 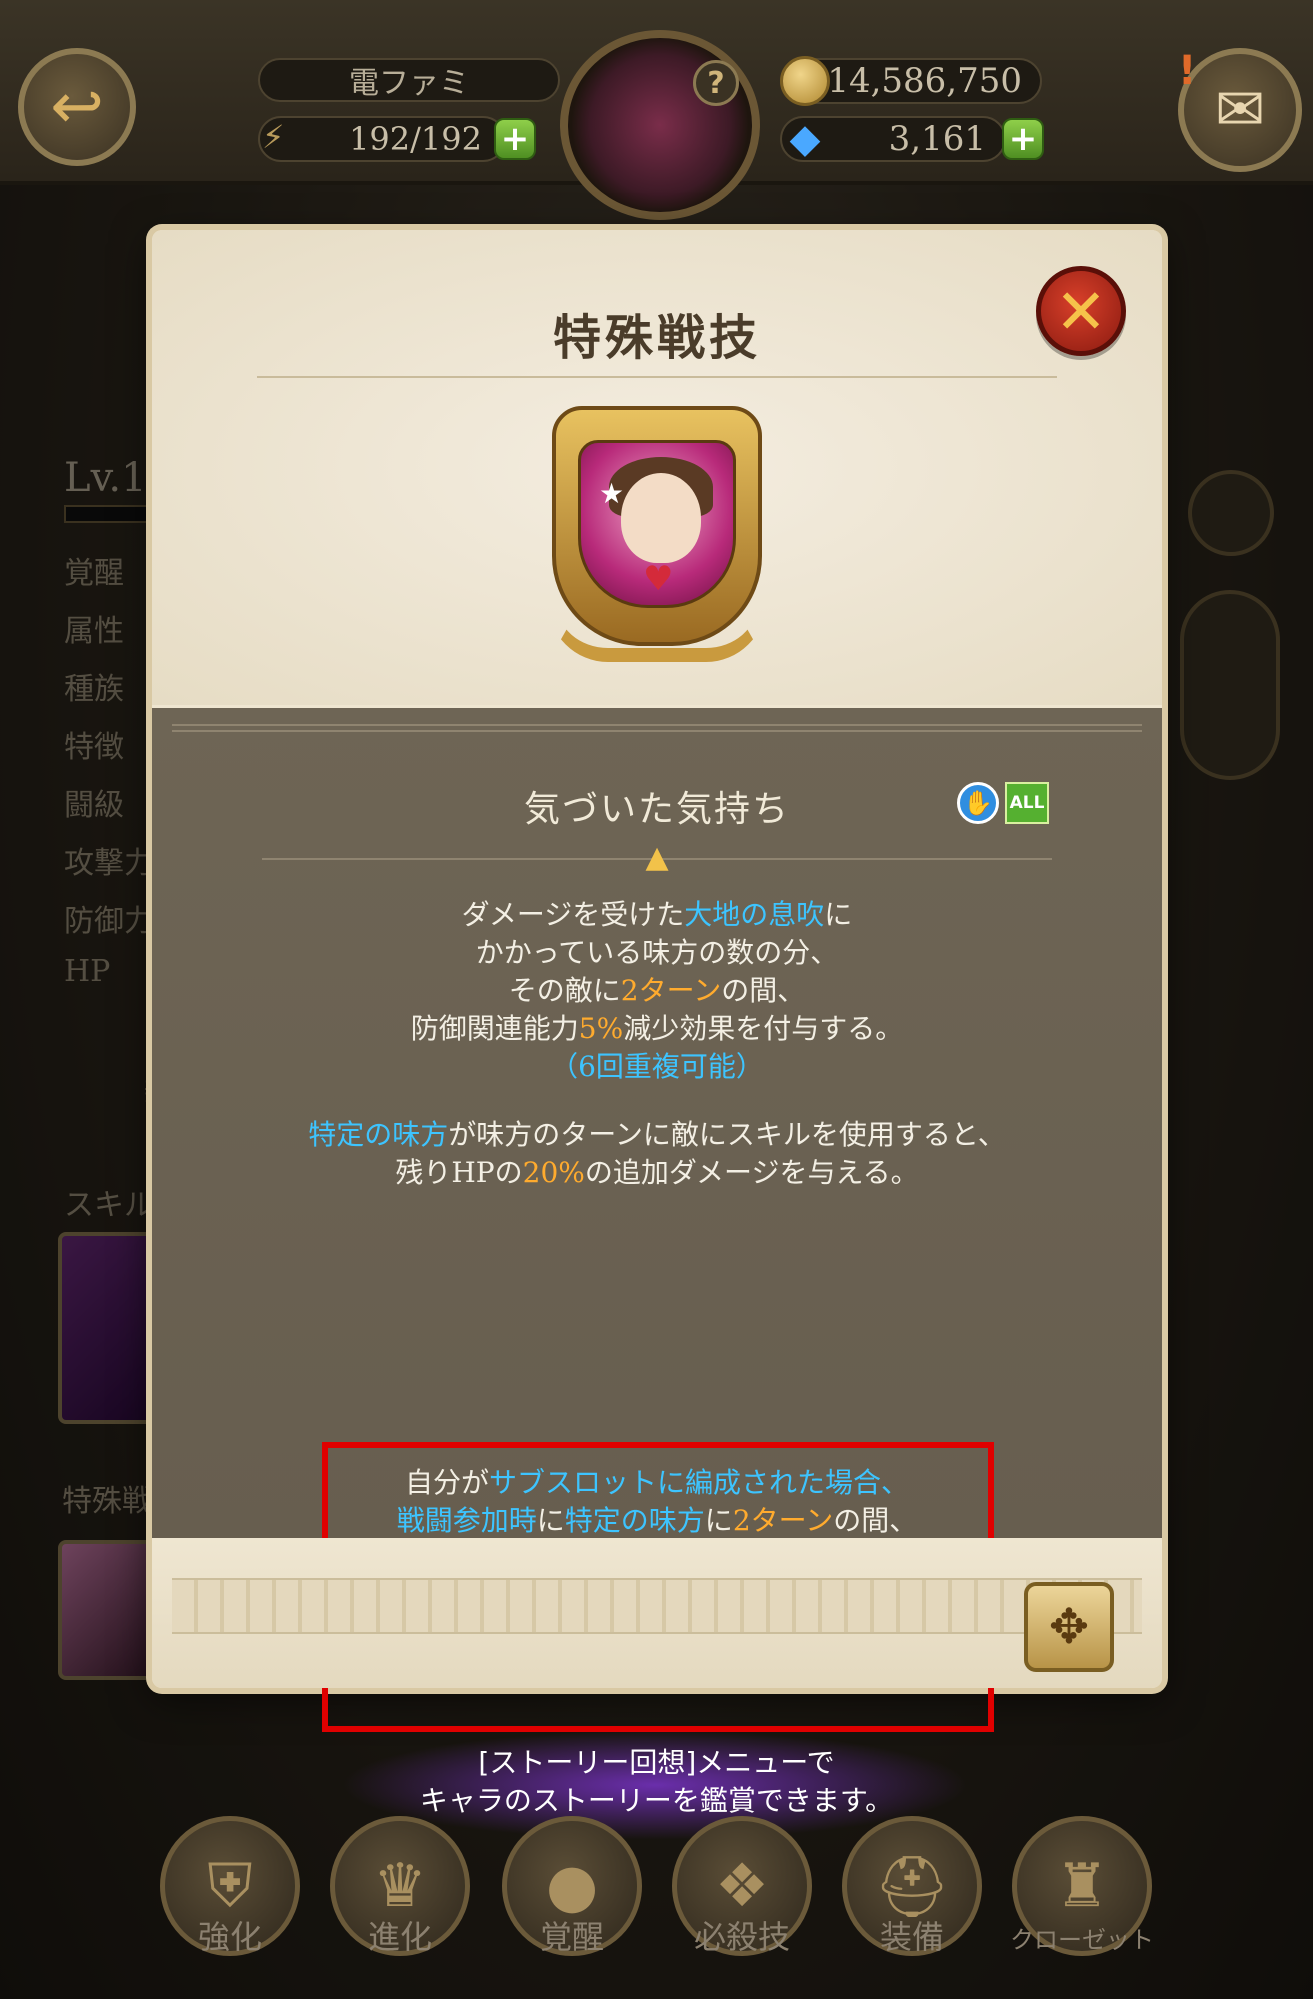 I want to click on text-segment: が味方のターンに敵にスキルを使用すると、, so click(x=727, y=1134).